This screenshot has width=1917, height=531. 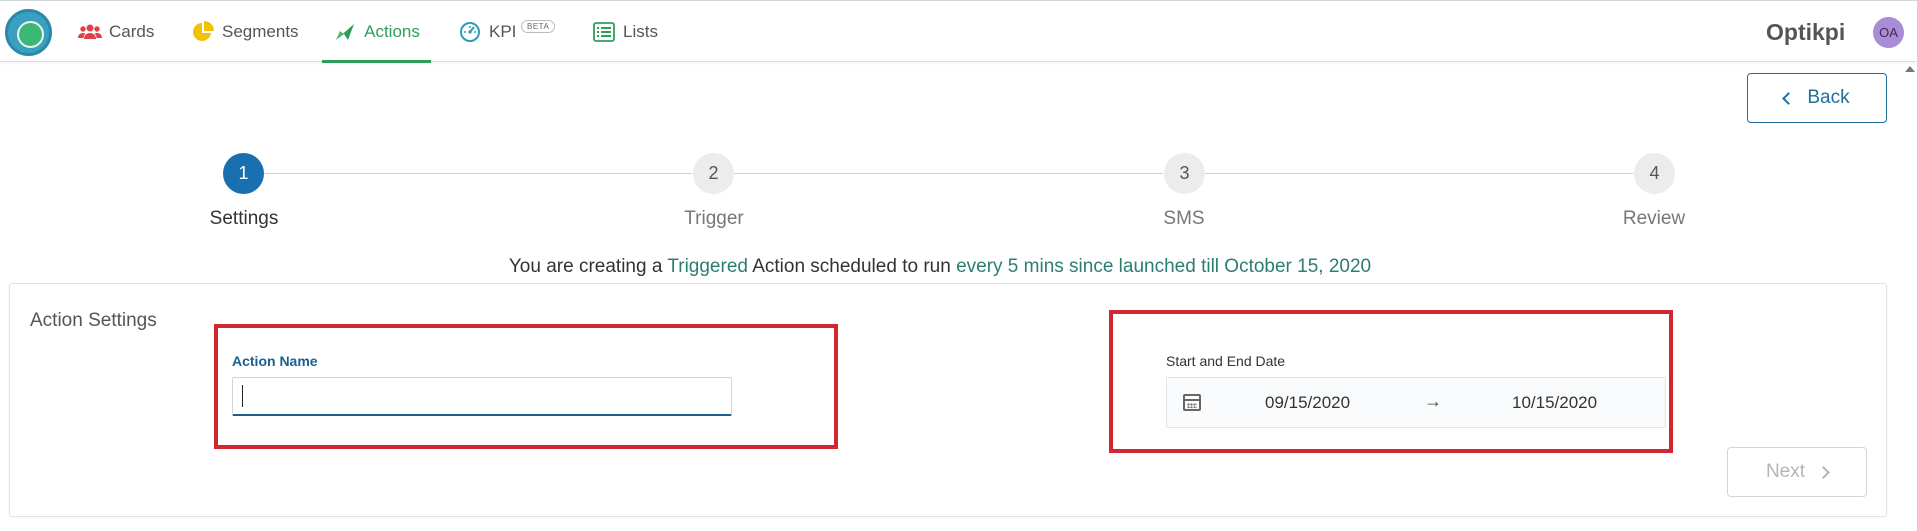 I want to click on list-icon, so click(x=604, y=32).